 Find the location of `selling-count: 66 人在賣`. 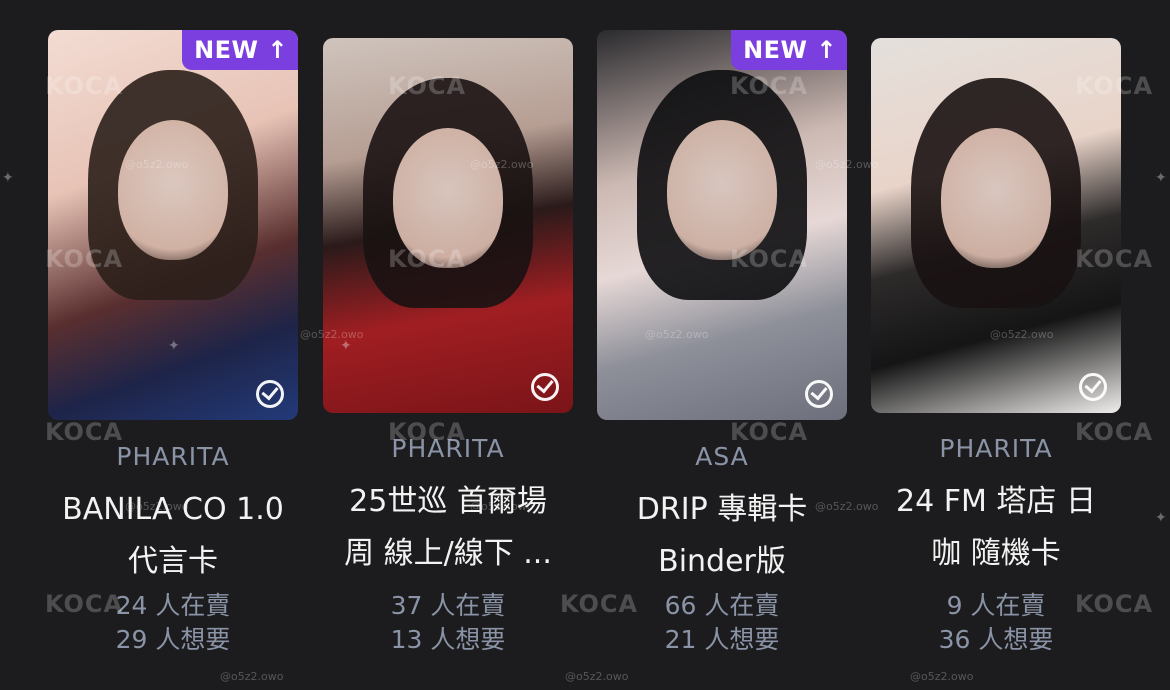

selling-count: 66 人在賣 is located at coordinates (722, 605).